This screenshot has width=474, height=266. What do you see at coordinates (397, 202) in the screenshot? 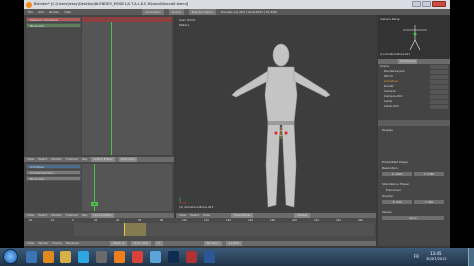
I see `res-x2-field: X: 640` at bounding box center [397, 202].